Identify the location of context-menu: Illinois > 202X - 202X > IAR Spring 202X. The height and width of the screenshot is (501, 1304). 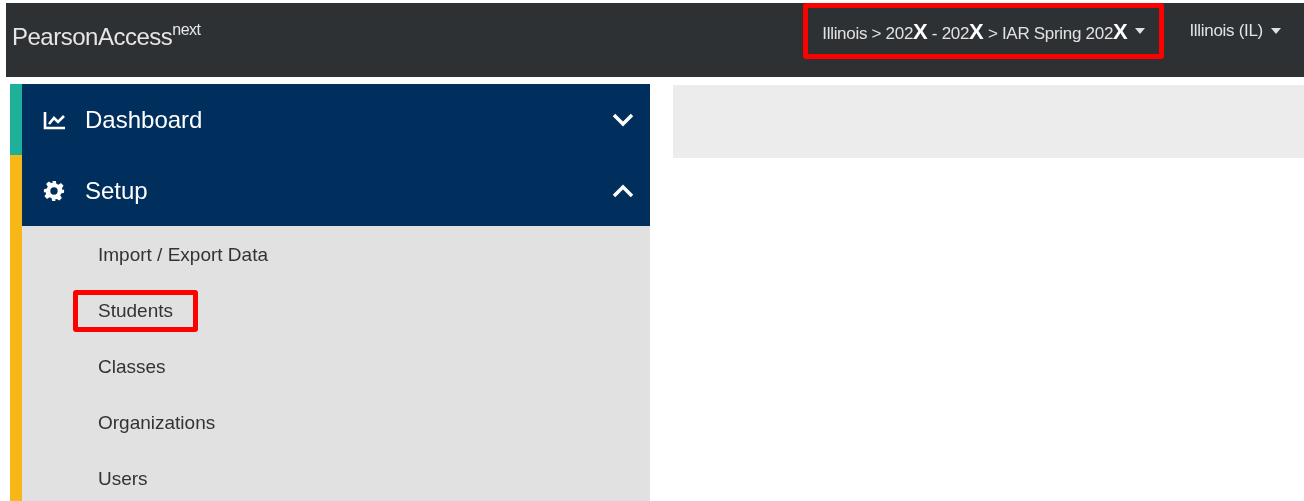
(984, 31).